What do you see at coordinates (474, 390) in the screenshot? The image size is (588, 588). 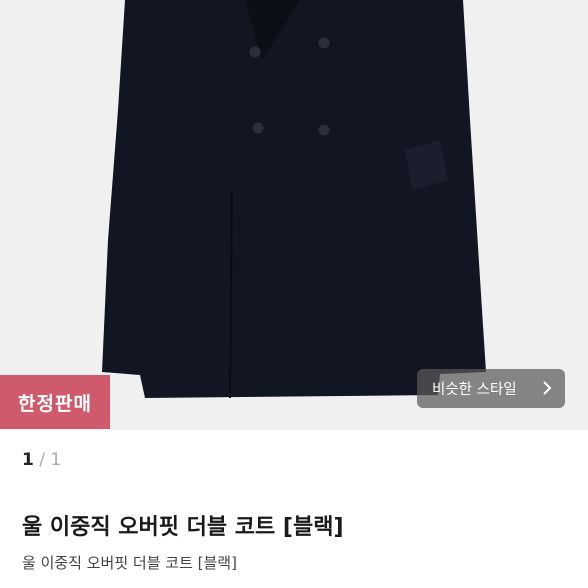 I see `similar-style-label: 비슷한 스타일` at bounding box center [474, 390].